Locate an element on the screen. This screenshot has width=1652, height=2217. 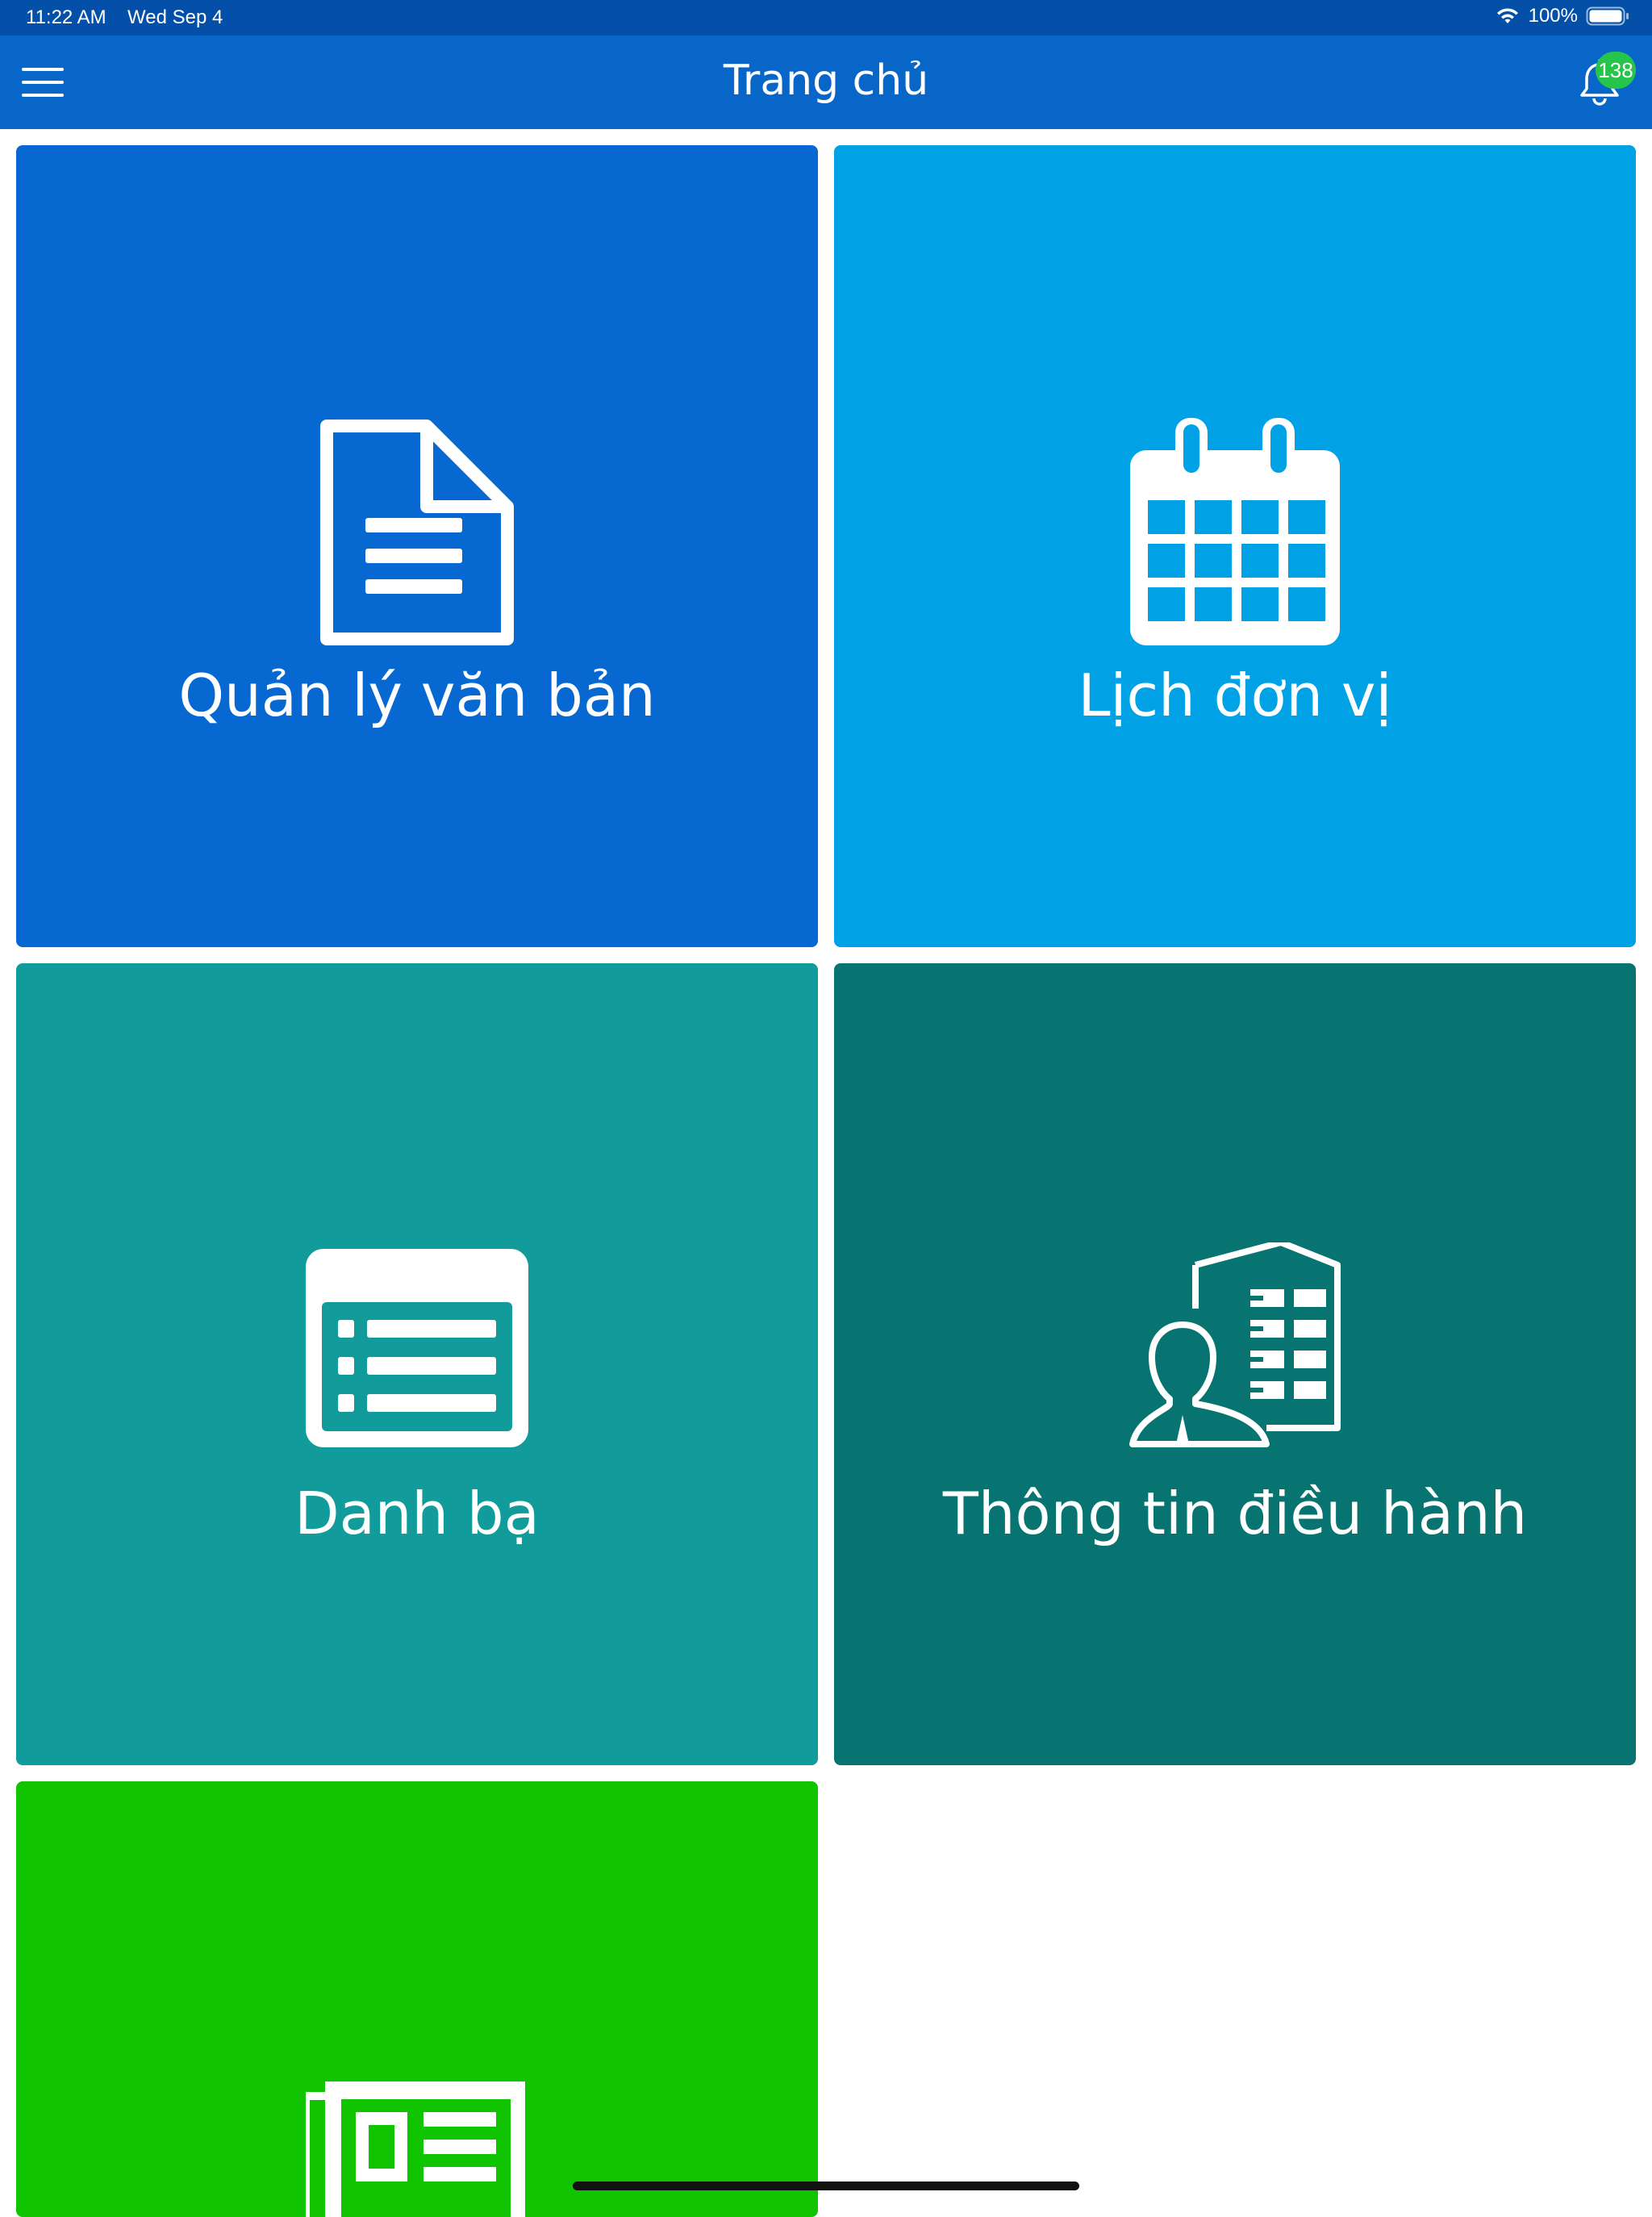
calendar-icon is located at coordinates (1235, 531).